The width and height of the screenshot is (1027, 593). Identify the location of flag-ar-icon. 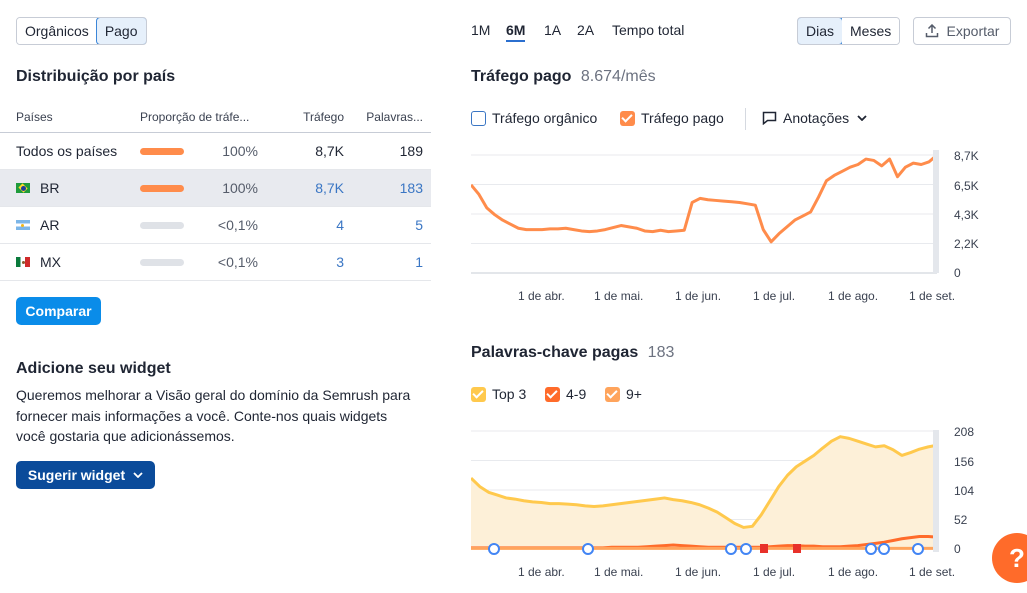
(23, 225).